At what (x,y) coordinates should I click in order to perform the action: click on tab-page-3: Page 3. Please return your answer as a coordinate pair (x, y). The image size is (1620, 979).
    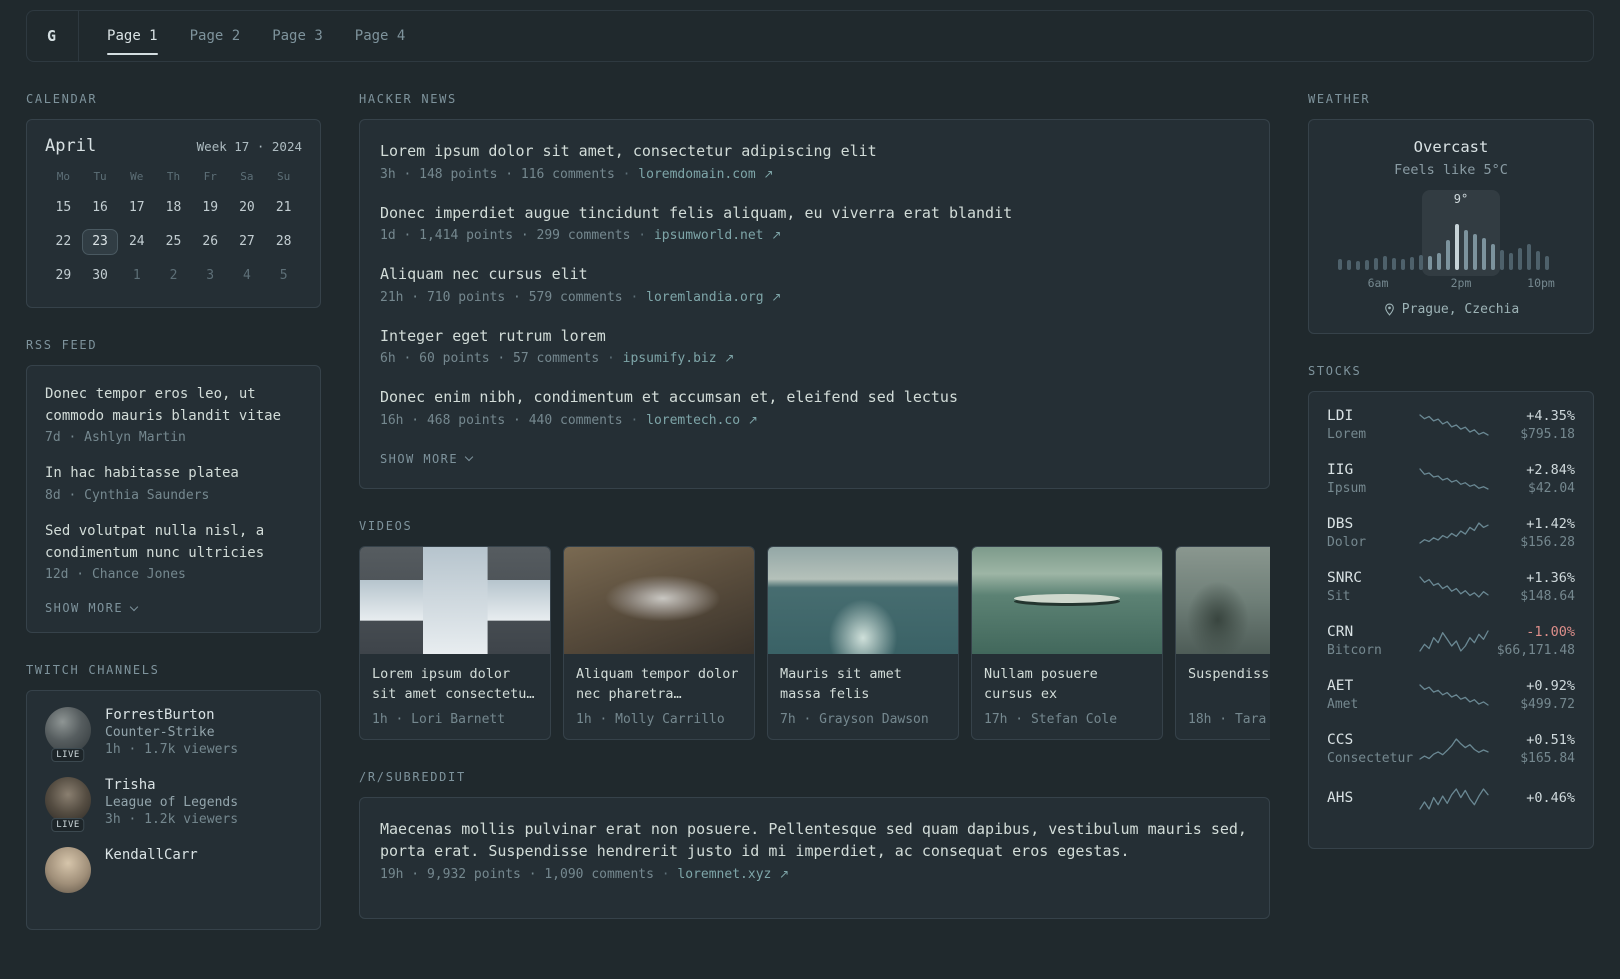
    Looking at the image, I should click on (297, 36).